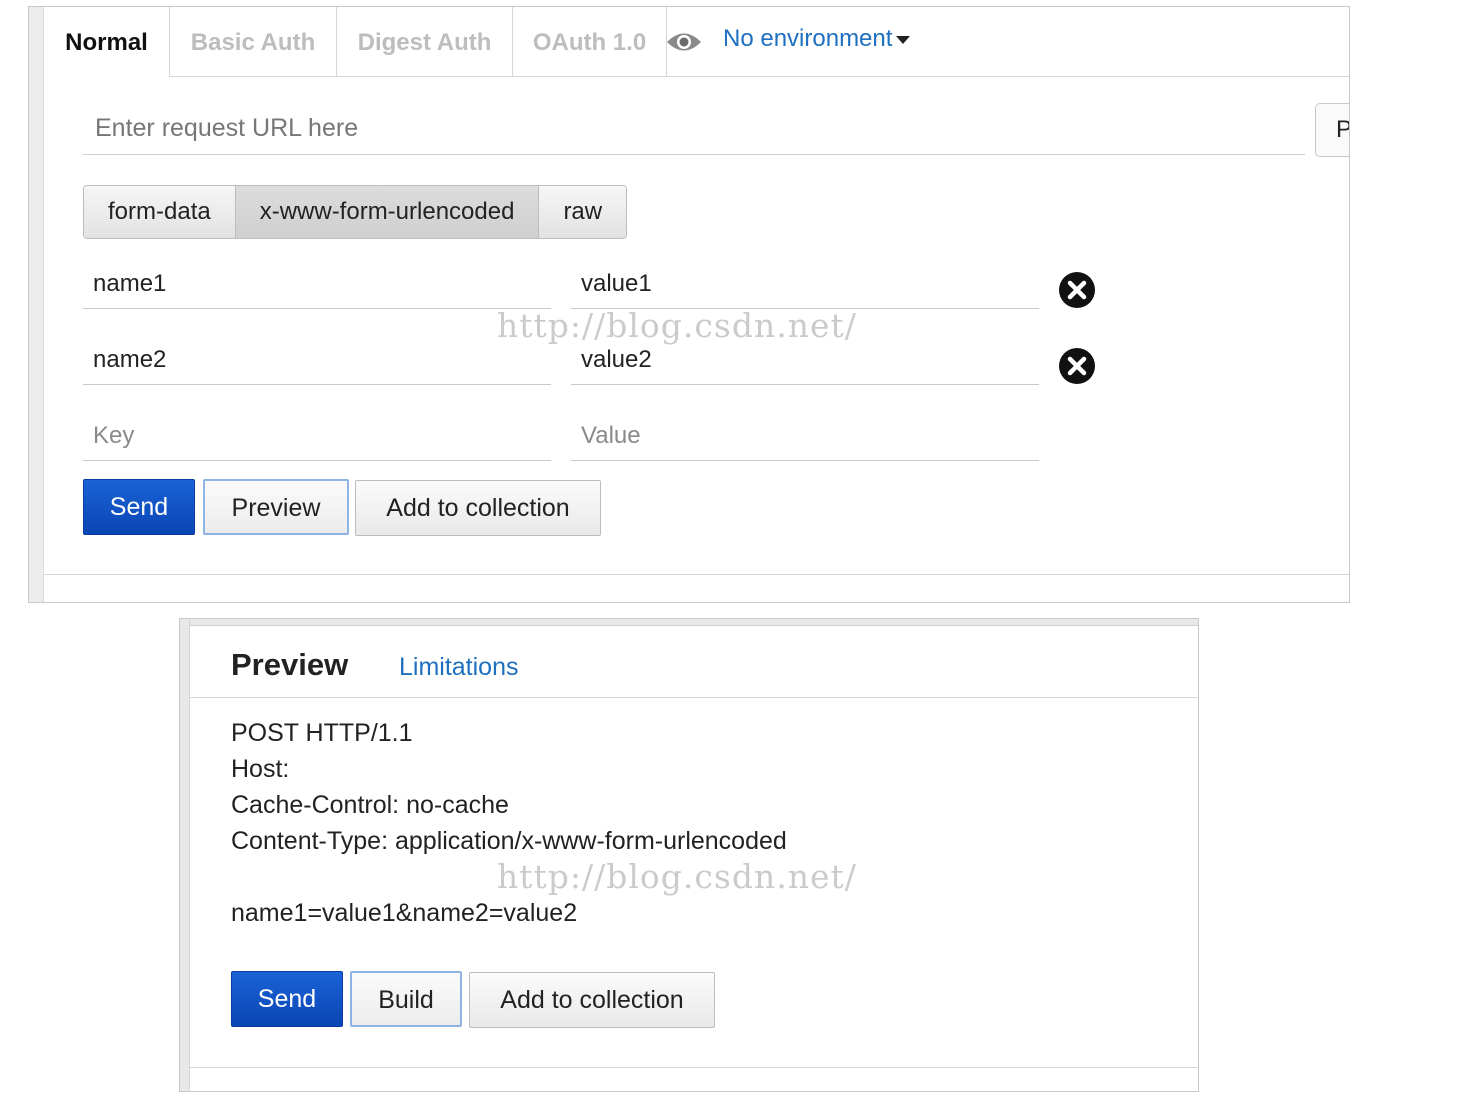  I want to click on build-button: Build, so click(406, 999).